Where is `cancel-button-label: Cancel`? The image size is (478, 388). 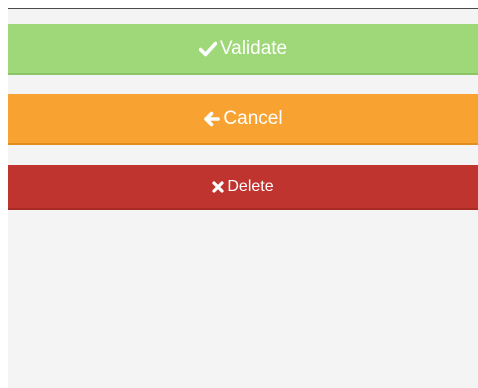
cancel-button-label: Cancel is located at coordinates (253, 118).